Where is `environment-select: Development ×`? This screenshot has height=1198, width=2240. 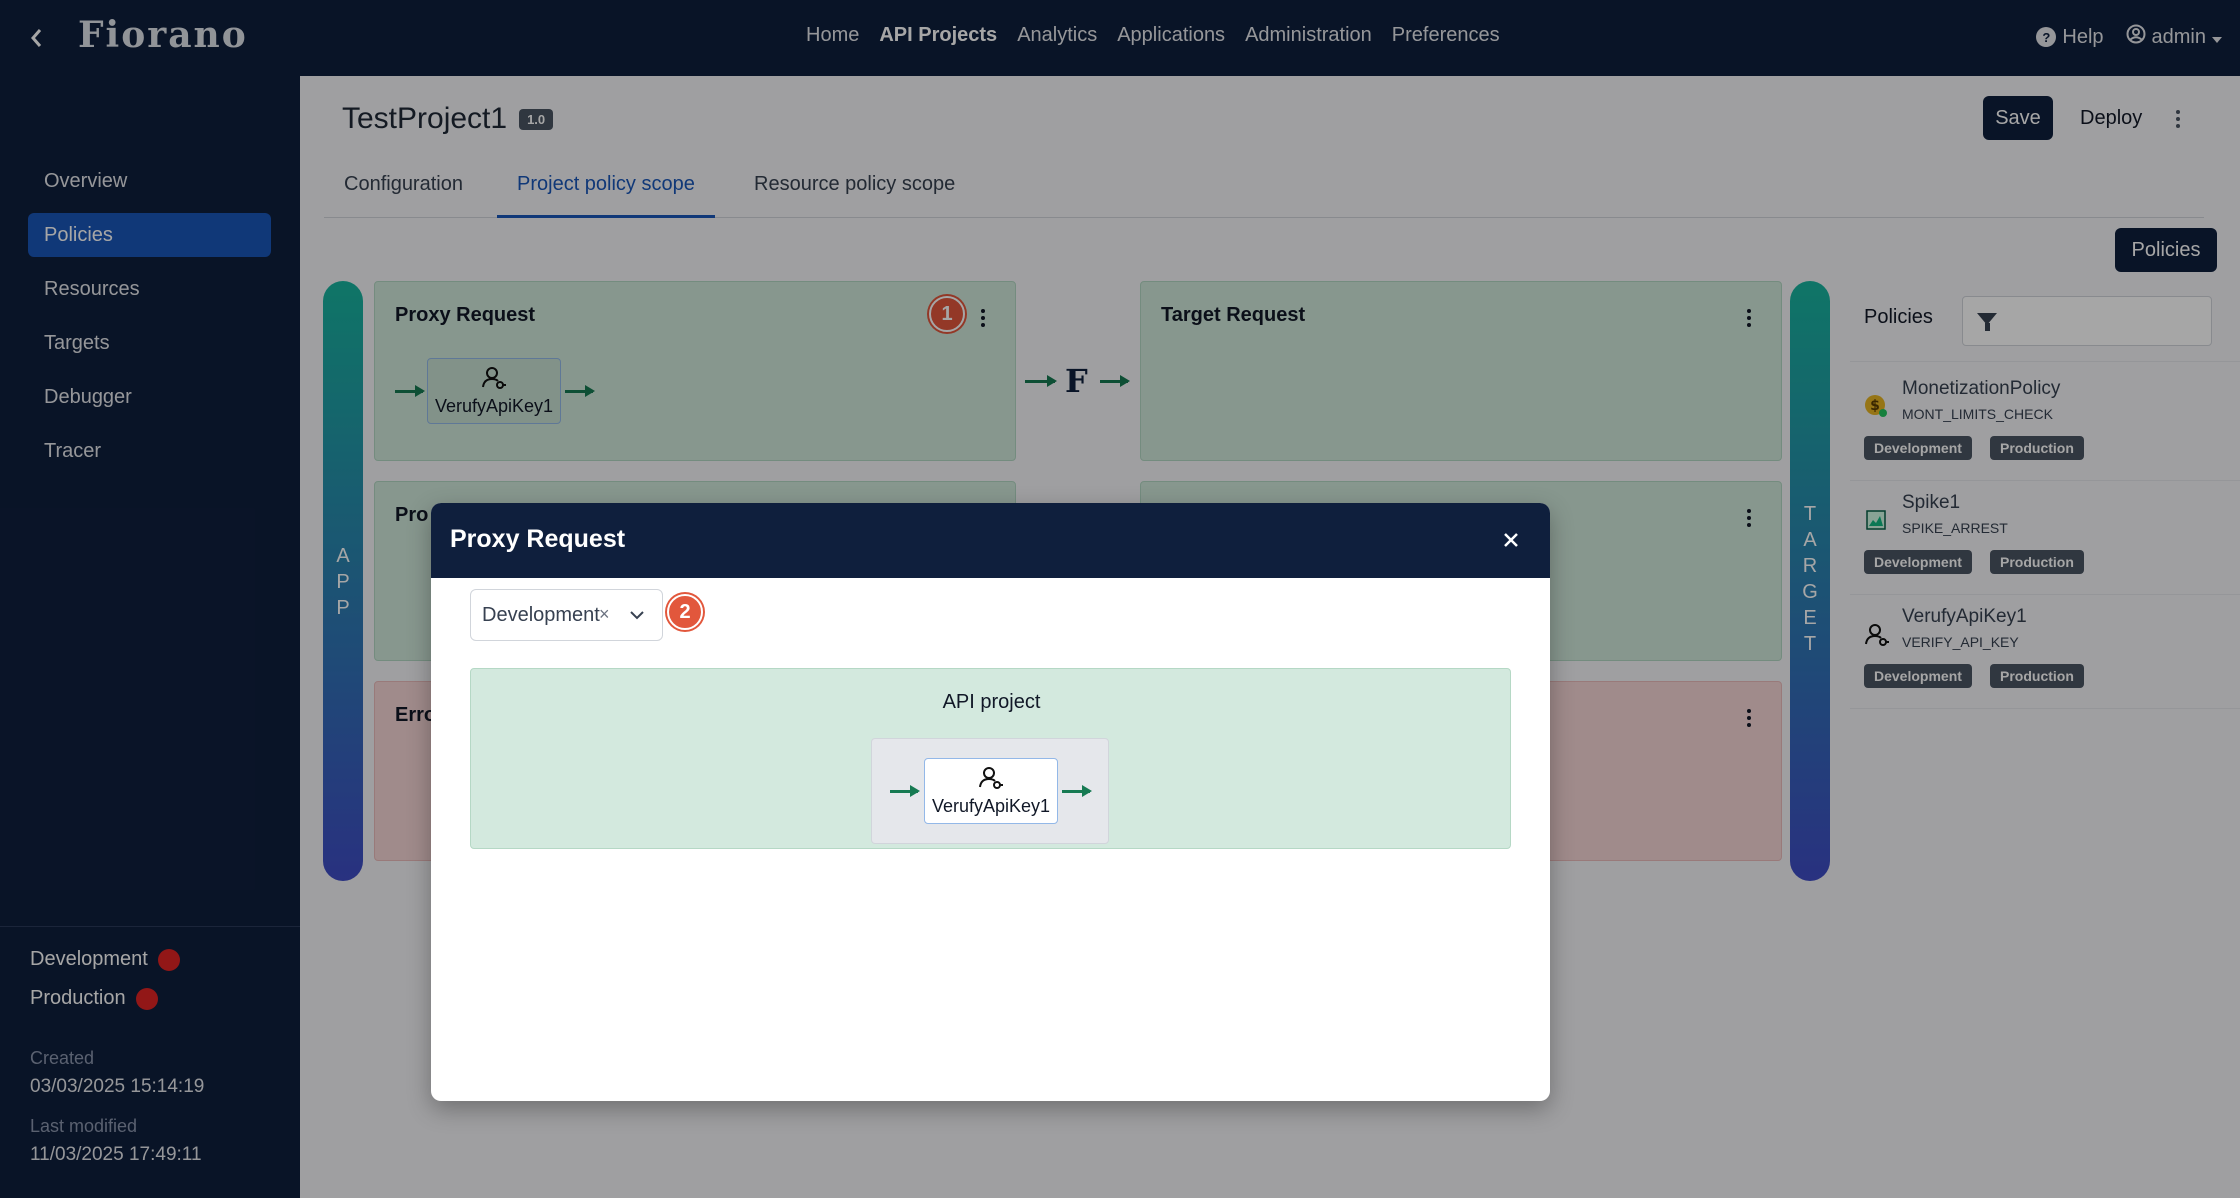 environment-select: Development × is located at coordinates (566, 615).